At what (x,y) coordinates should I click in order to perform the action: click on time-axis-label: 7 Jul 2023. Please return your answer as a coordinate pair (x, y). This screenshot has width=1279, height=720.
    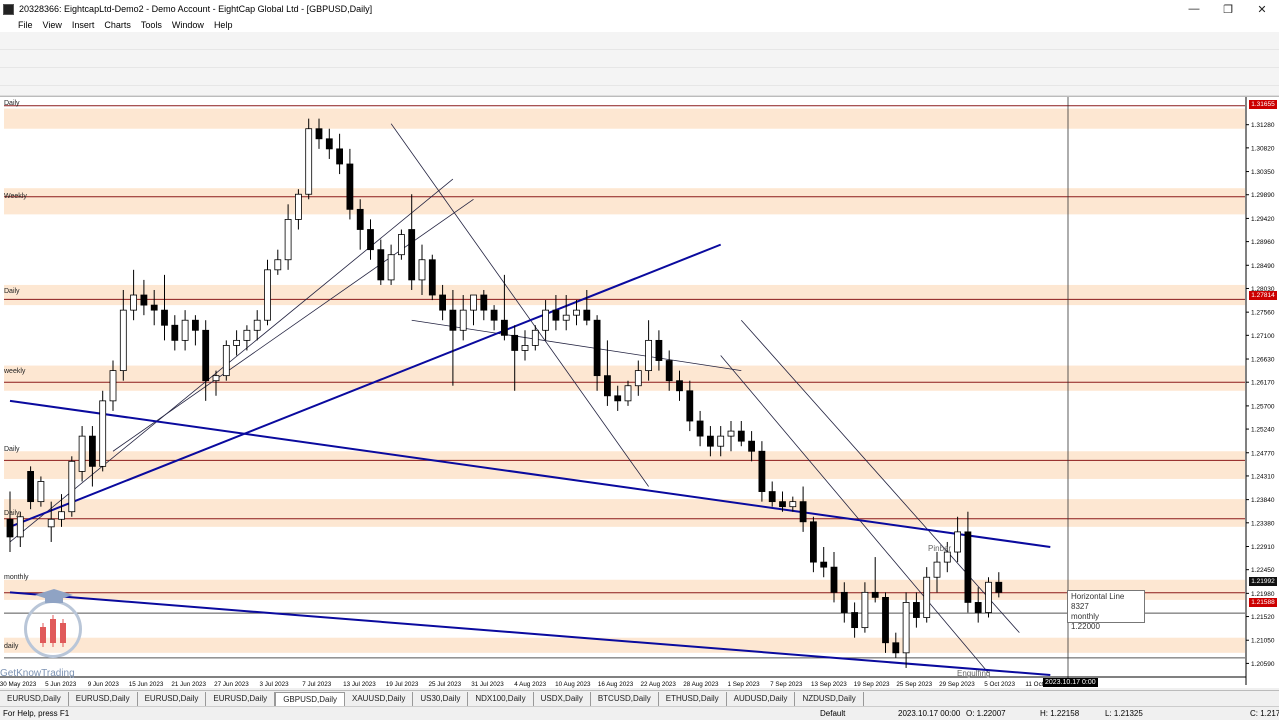
    Looking at the image, I should click on (317, 684).